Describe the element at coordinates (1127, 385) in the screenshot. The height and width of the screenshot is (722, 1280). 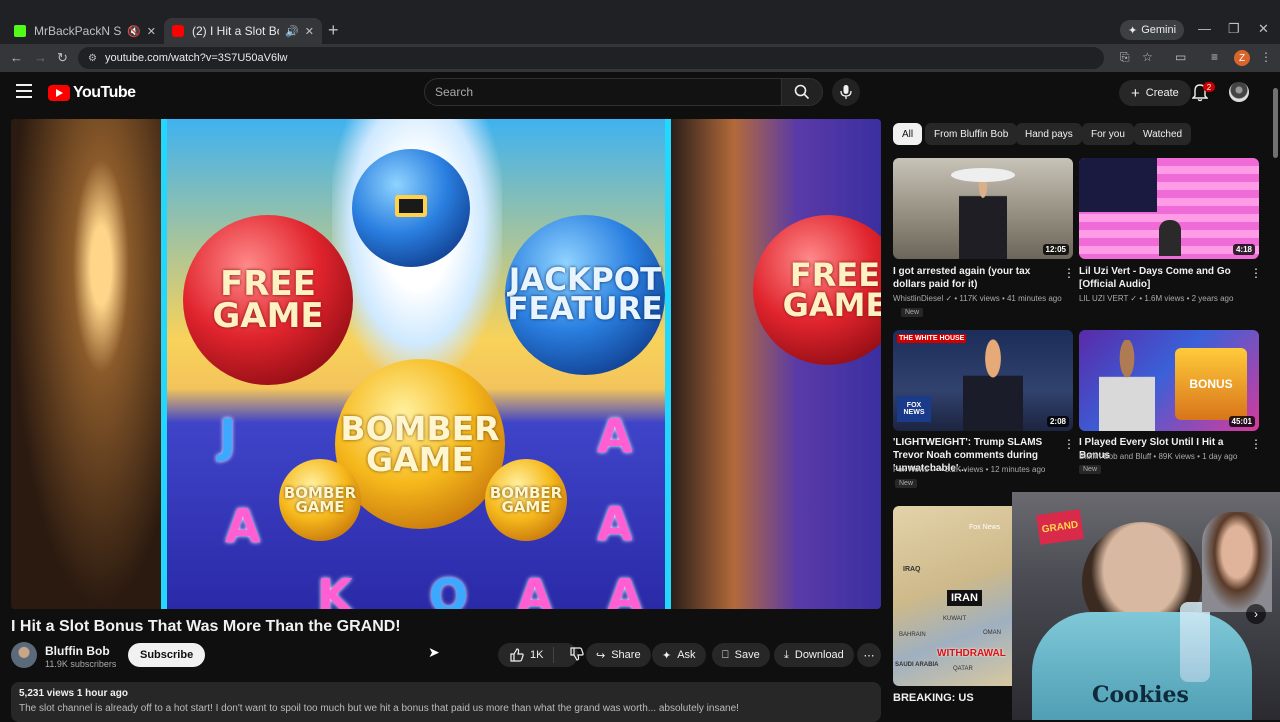
I see `person-figure` at that location.